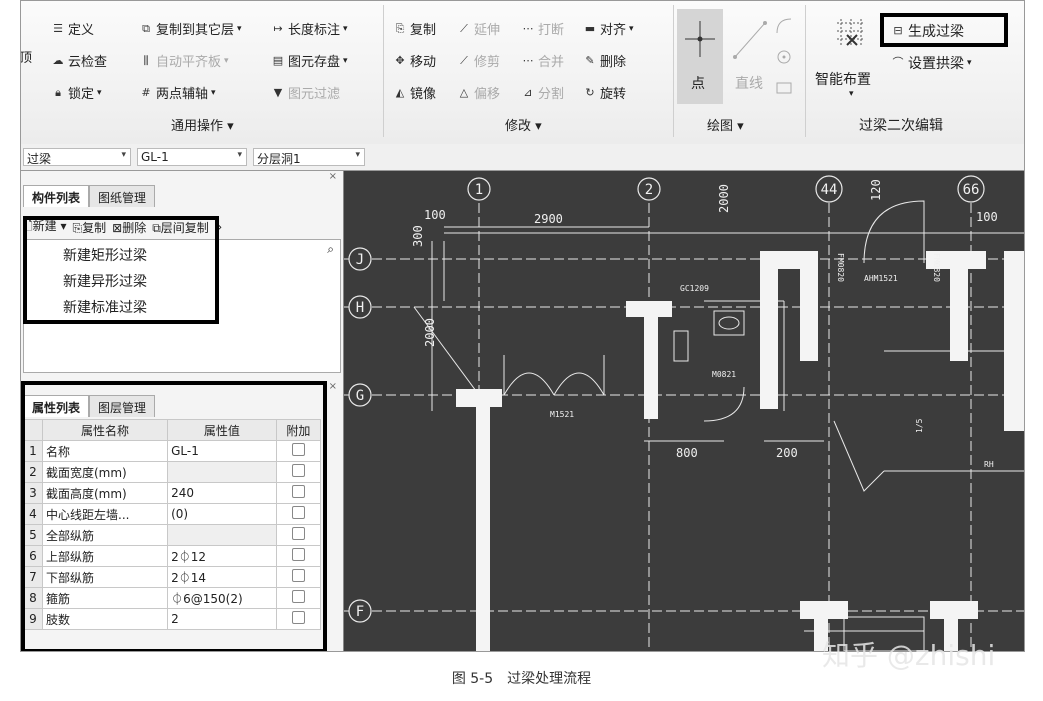  Describe the element at coordinates (330, 249) in the screenshot. I see `search-icon: ⌕` at that location.